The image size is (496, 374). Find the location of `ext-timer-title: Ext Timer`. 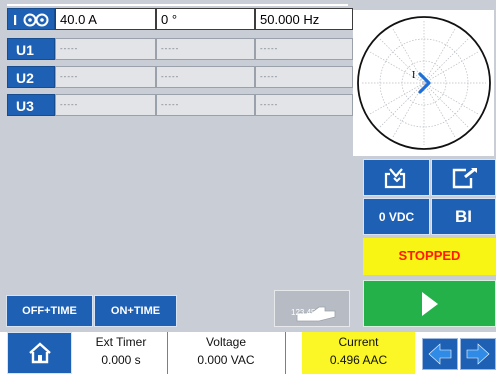

ext-timer-title: Ext Timer is located at coordinates (121, 342).